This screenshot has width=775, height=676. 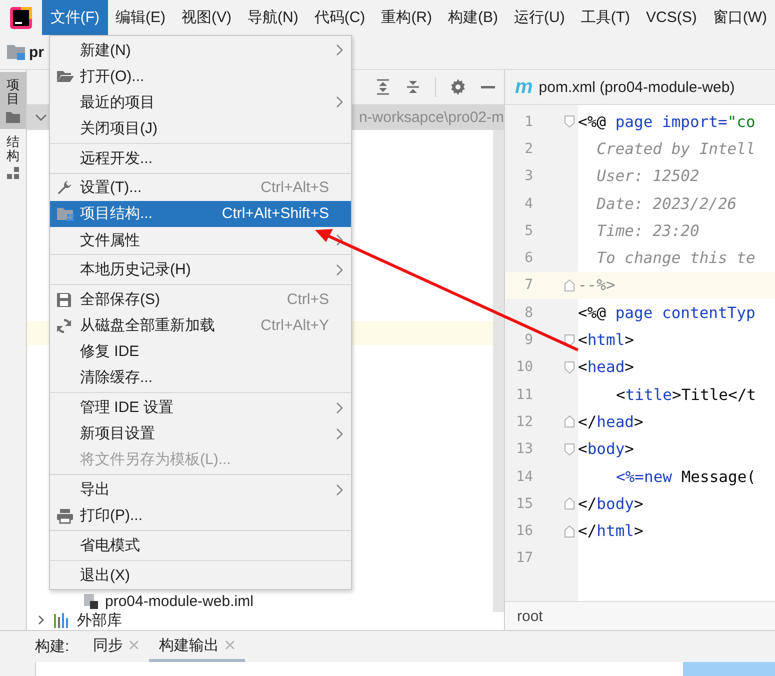 What do you see at coordinates (307, 299) in the screenshot?
I see `shortcut-text: Ctrl+S` at bounding box center [307, 299].